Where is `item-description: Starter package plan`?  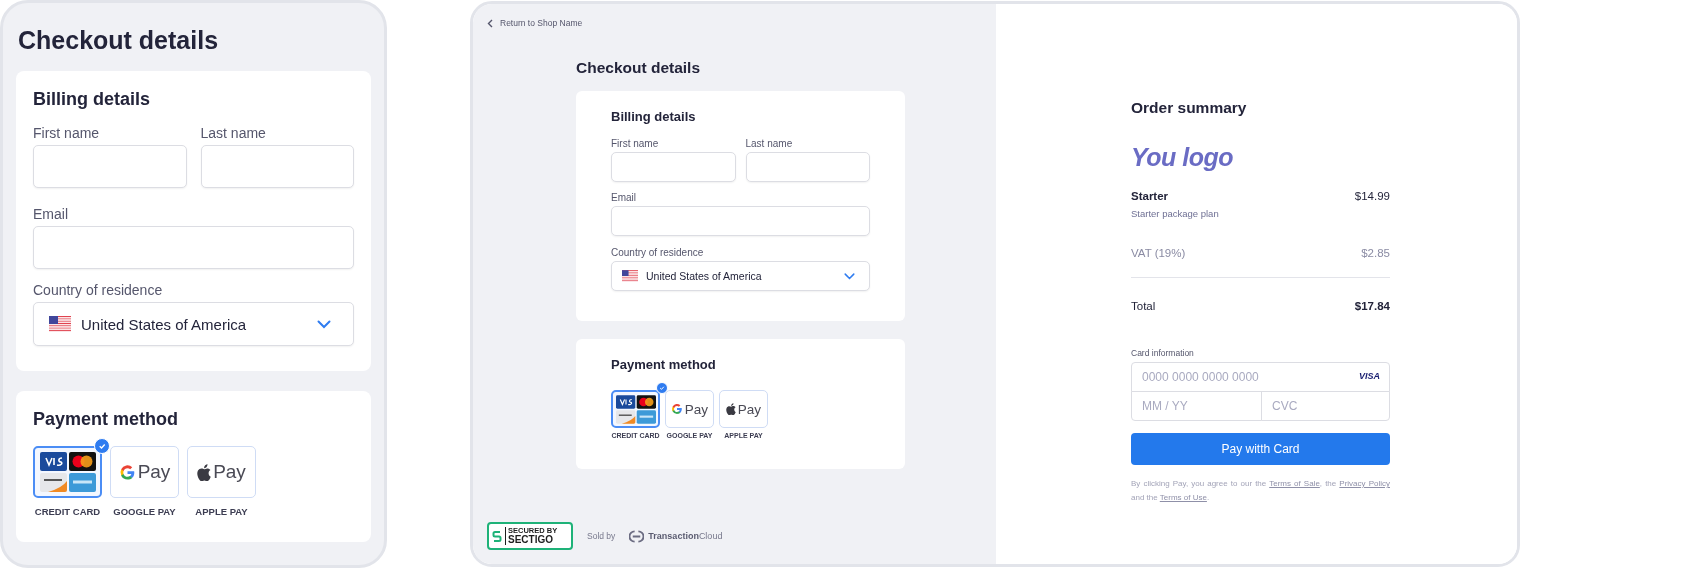
item-description: Starter package plan is located at coordinates (1175, 213).